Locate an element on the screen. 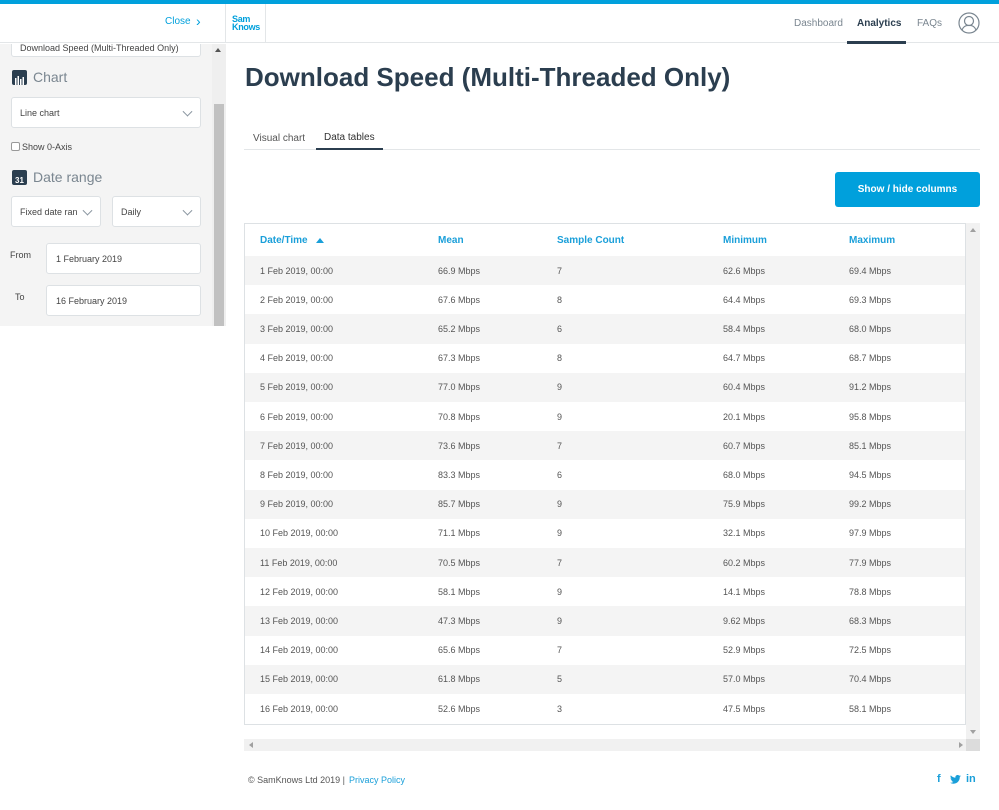  column-header-datetime: Date/Time is located at coordinates (292, 240).